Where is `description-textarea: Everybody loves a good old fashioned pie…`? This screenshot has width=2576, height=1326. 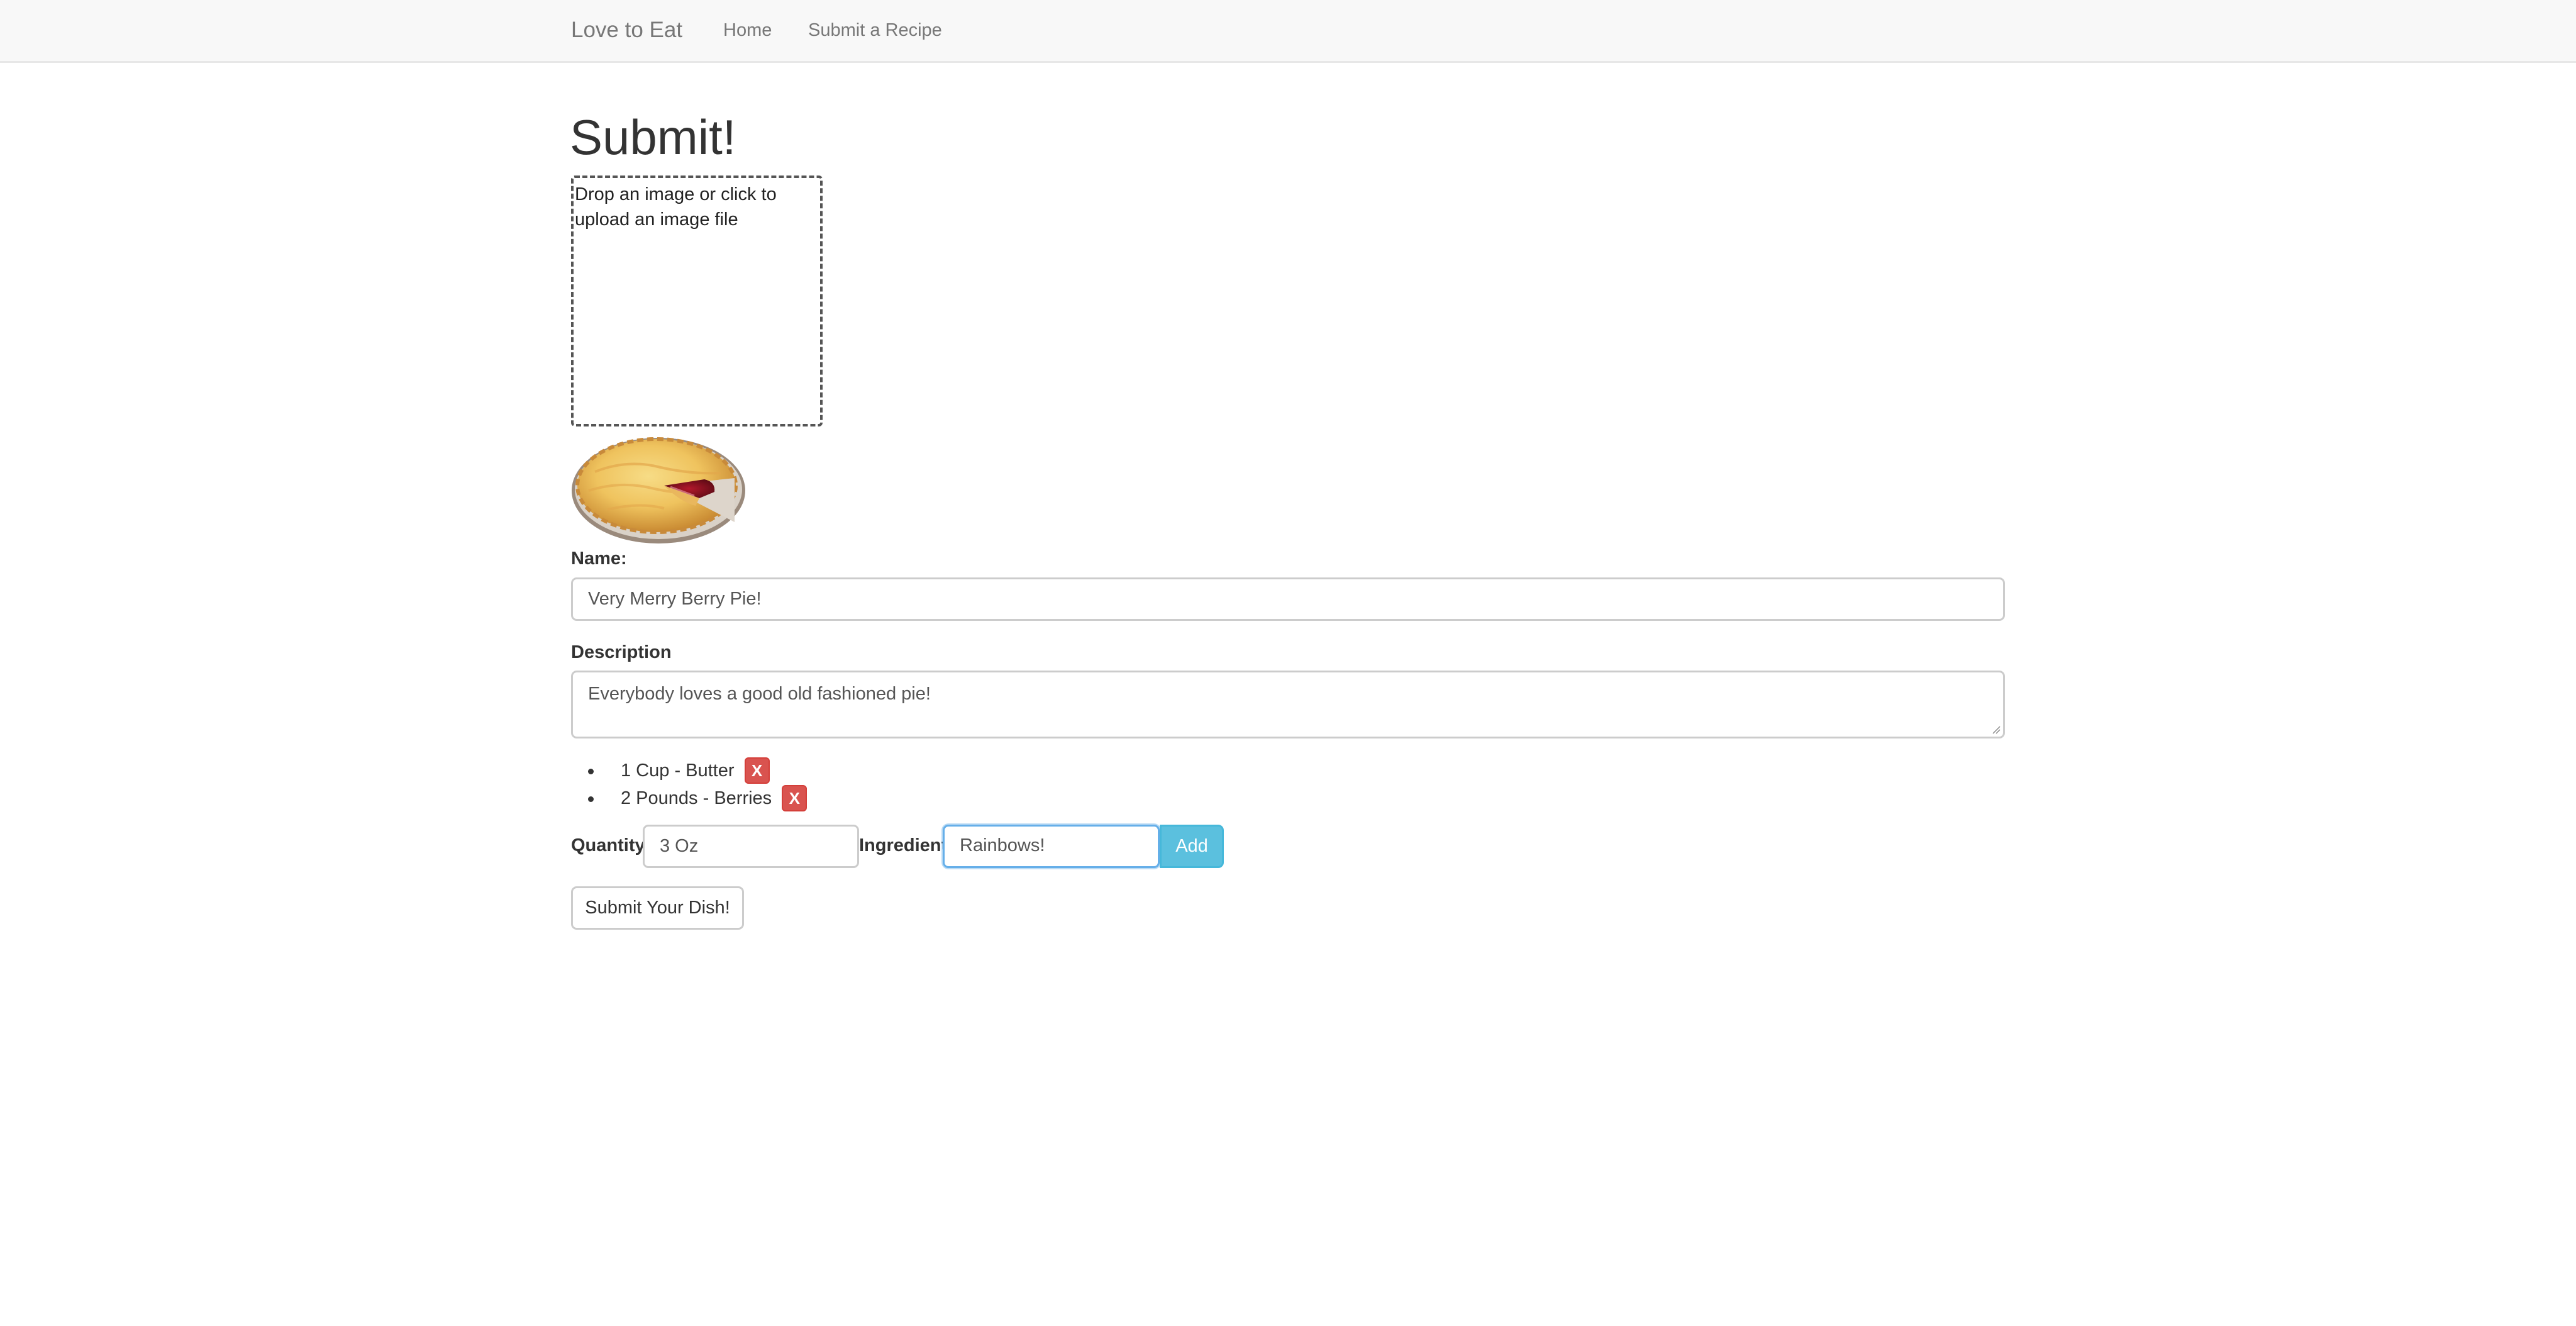 description-textarea: Everybody loves a good old fashioned pie… is located at coordinates (1288, 704).